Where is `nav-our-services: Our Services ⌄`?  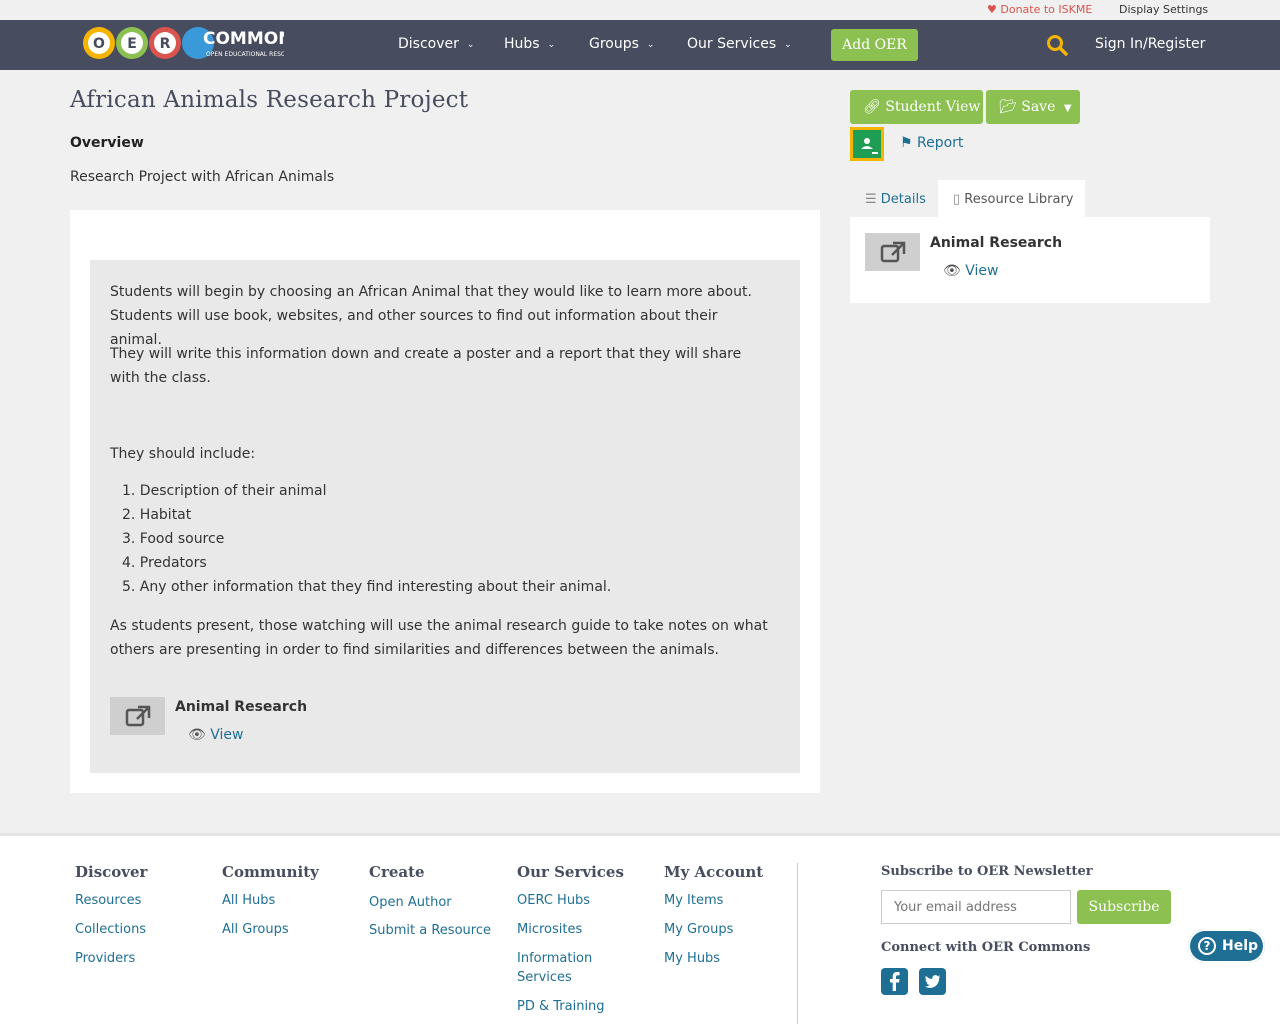 nav-our-services: Our Services ⌄ is located at coordinates (739, 44).